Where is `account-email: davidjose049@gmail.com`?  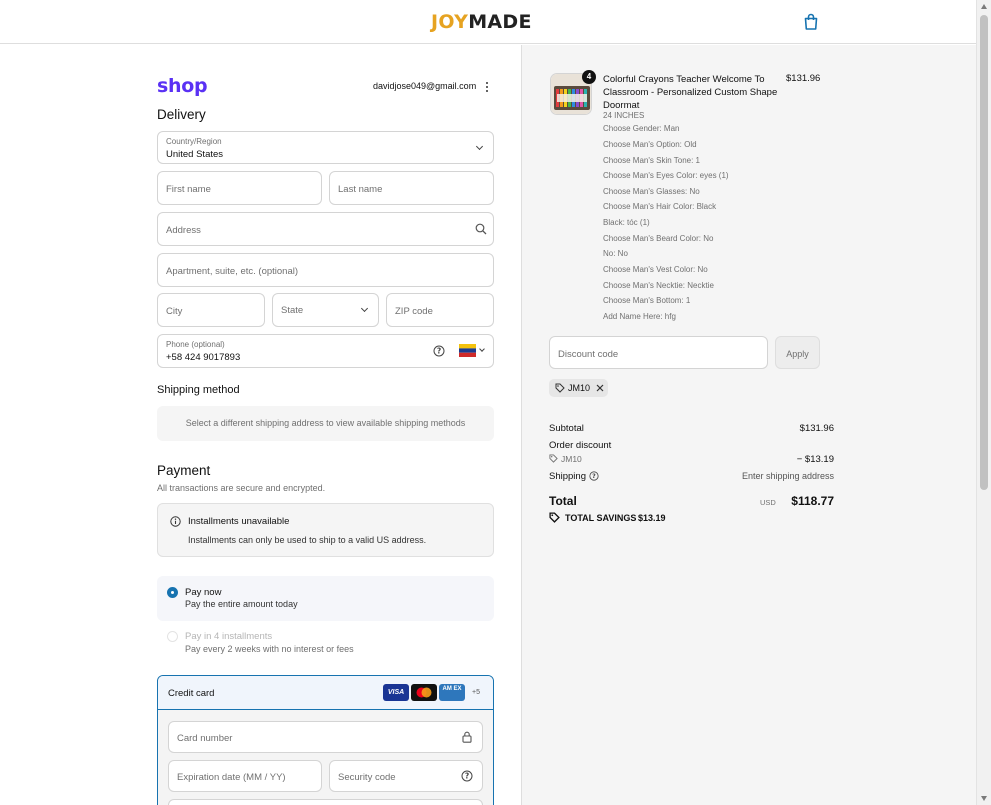 account-email: davidjose049@gmail.com is located at coordinates (425, 86).